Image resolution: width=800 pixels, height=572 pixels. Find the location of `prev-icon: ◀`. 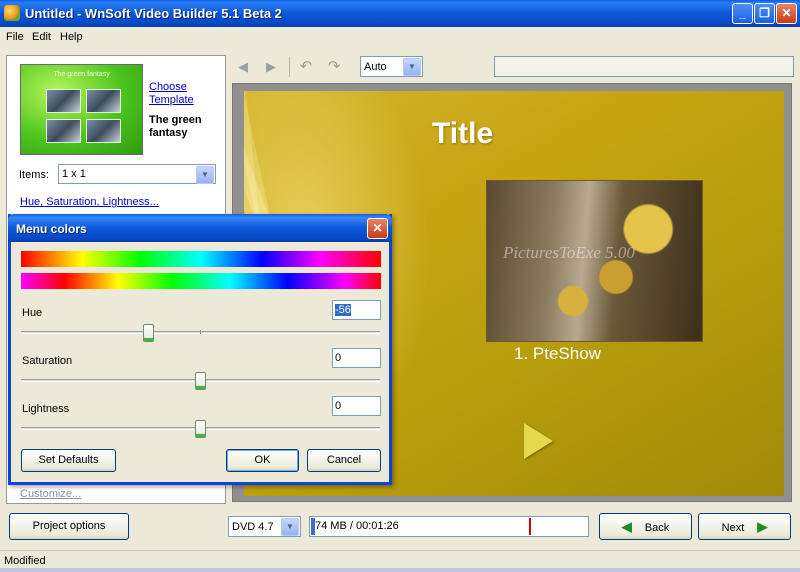

prev-icon: ◀ is located at coordinates (243, 67).